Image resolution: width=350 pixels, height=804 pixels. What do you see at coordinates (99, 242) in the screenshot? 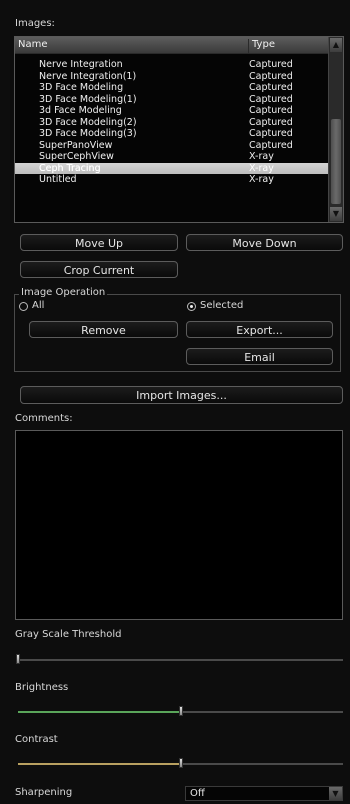
I see `move-up-button: Move Up` at bounding box center [99, 242].